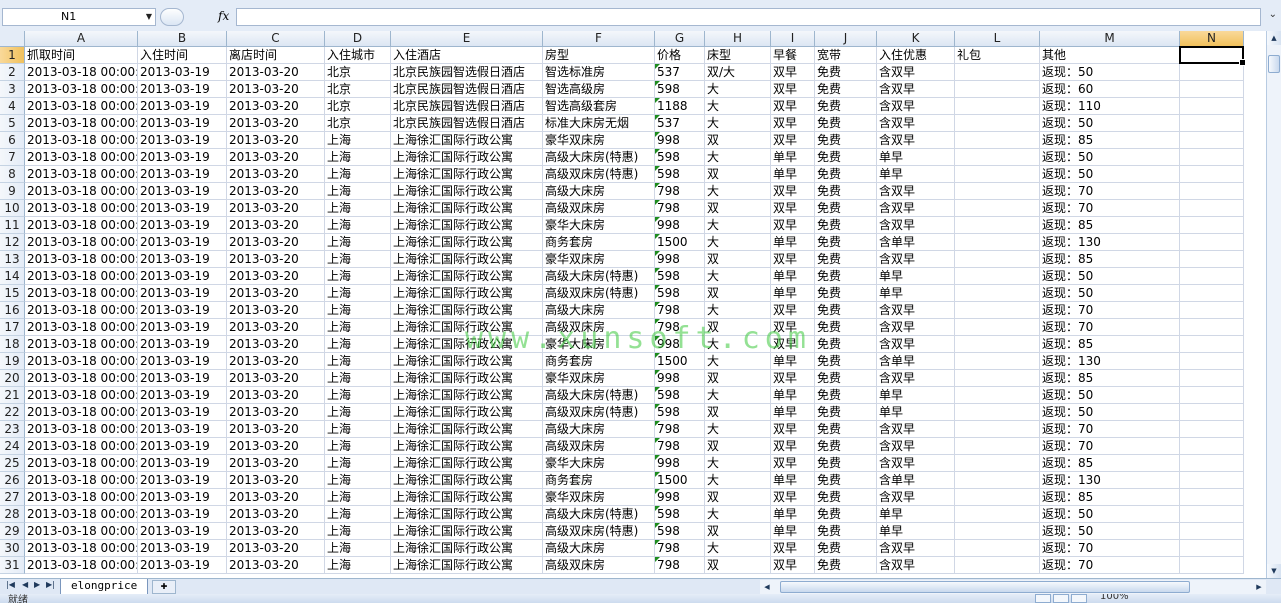  Describe the element at coordinates (599, 378) in the screenshot. I see `cell-f20: 豪华双床房` at that location.